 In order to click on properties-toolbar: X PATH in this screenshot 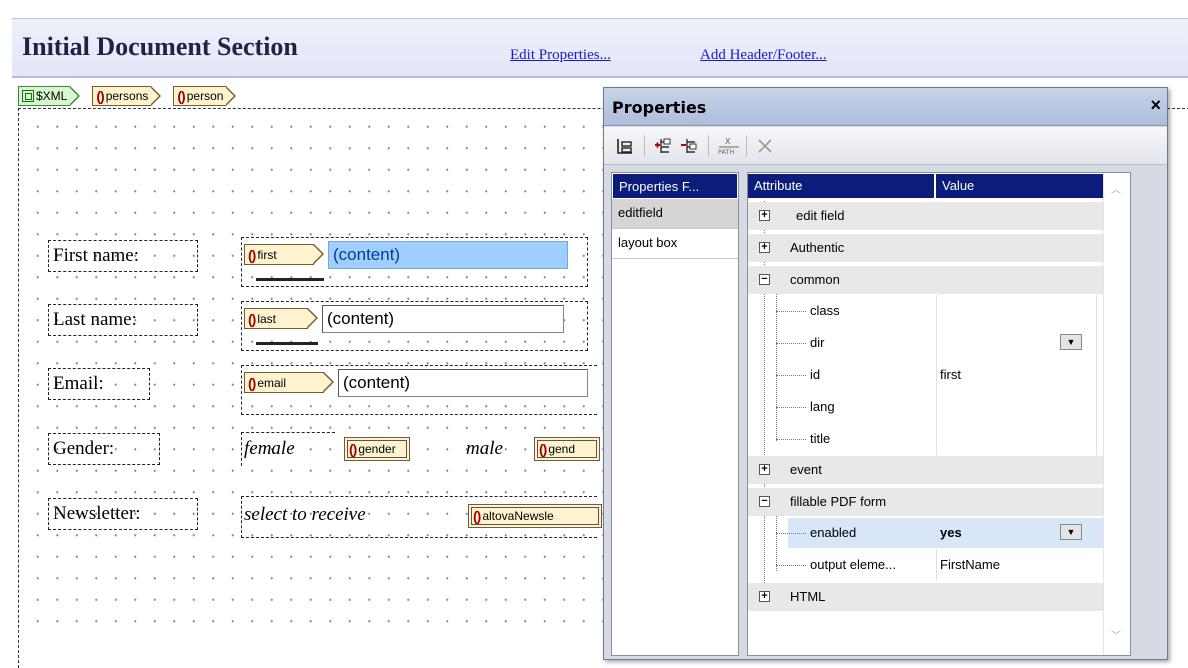, I will do `click(885, 146)`.